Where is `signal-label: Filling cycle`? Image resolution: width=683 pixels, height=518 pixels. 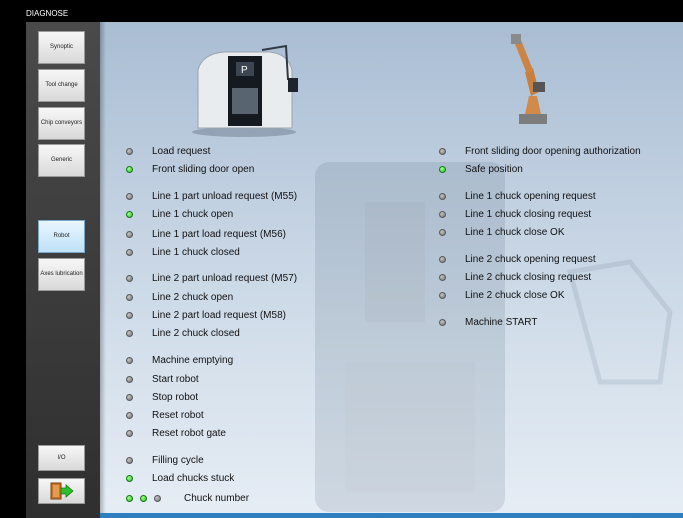 signal-label: Filling cycle is located at coordinates (178, 460).